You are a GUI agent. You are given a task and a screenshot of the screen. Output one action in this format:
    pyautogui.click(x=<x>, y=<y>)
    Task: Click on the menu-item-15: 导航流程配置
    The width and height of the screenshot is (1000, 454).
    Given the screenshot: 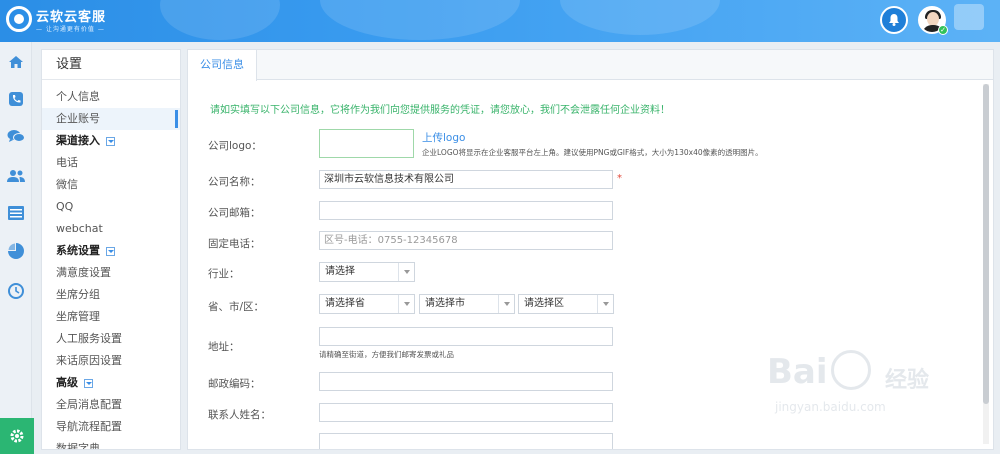 What is the action you would take?
    pyautogui.click(x=111, y=427)
    